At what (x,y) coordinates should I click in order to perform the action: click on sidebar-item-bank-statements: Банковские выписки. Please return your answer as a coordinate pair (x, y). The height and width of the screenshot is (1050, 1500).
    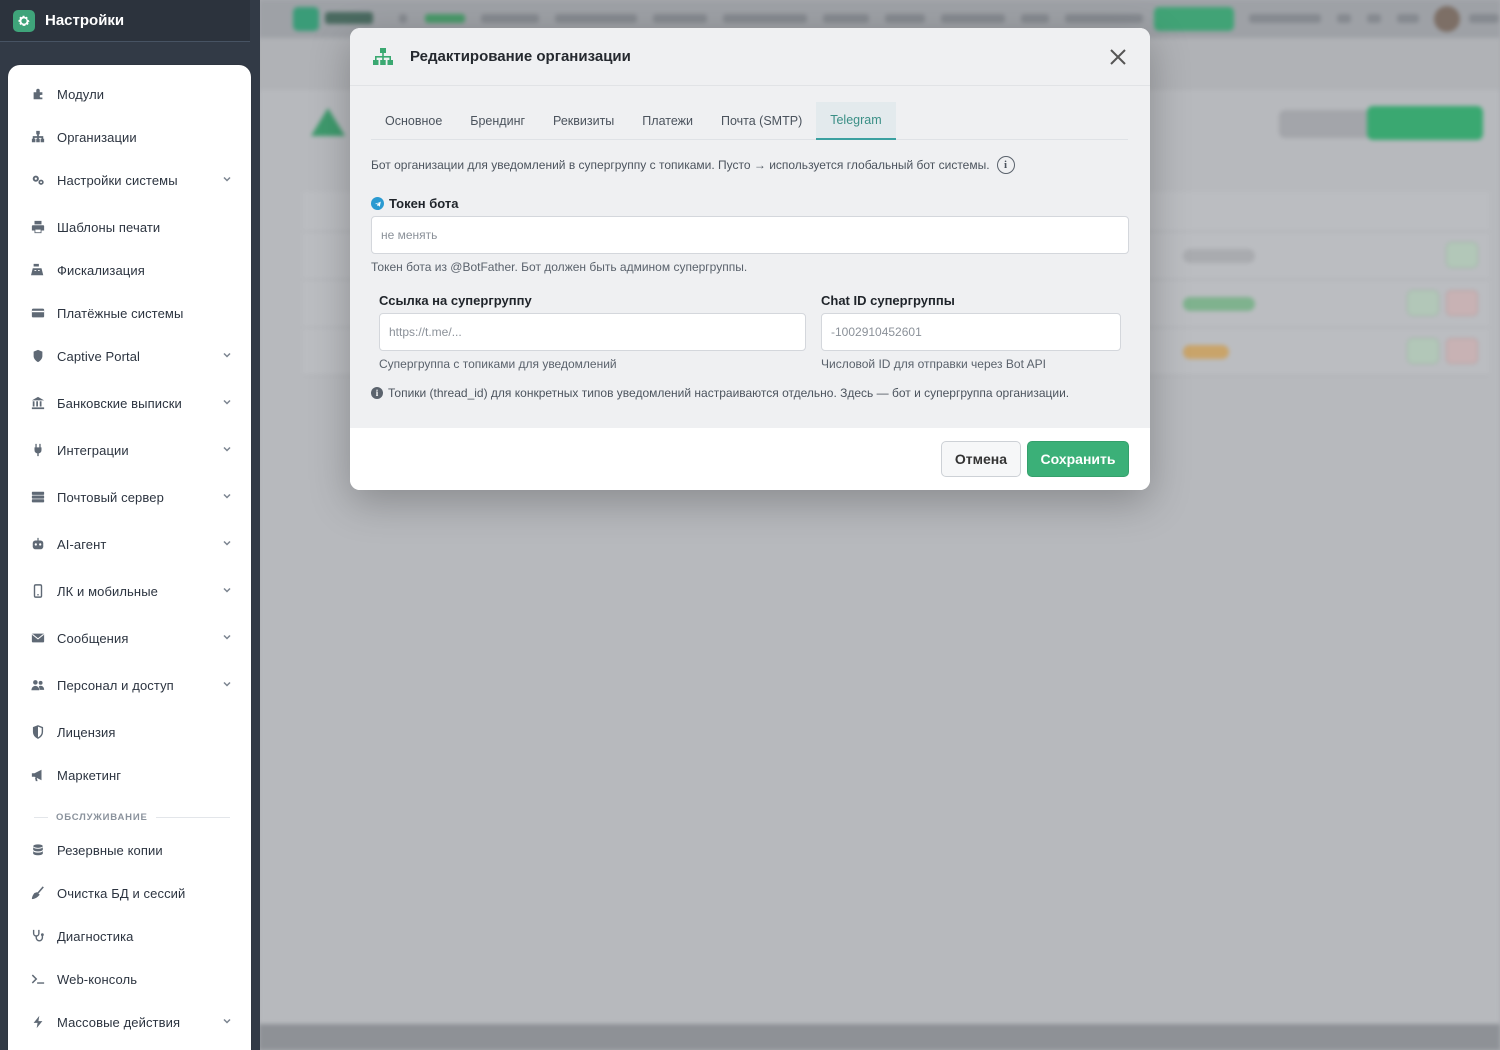
    Looking at the image, I should click on (129, 403).